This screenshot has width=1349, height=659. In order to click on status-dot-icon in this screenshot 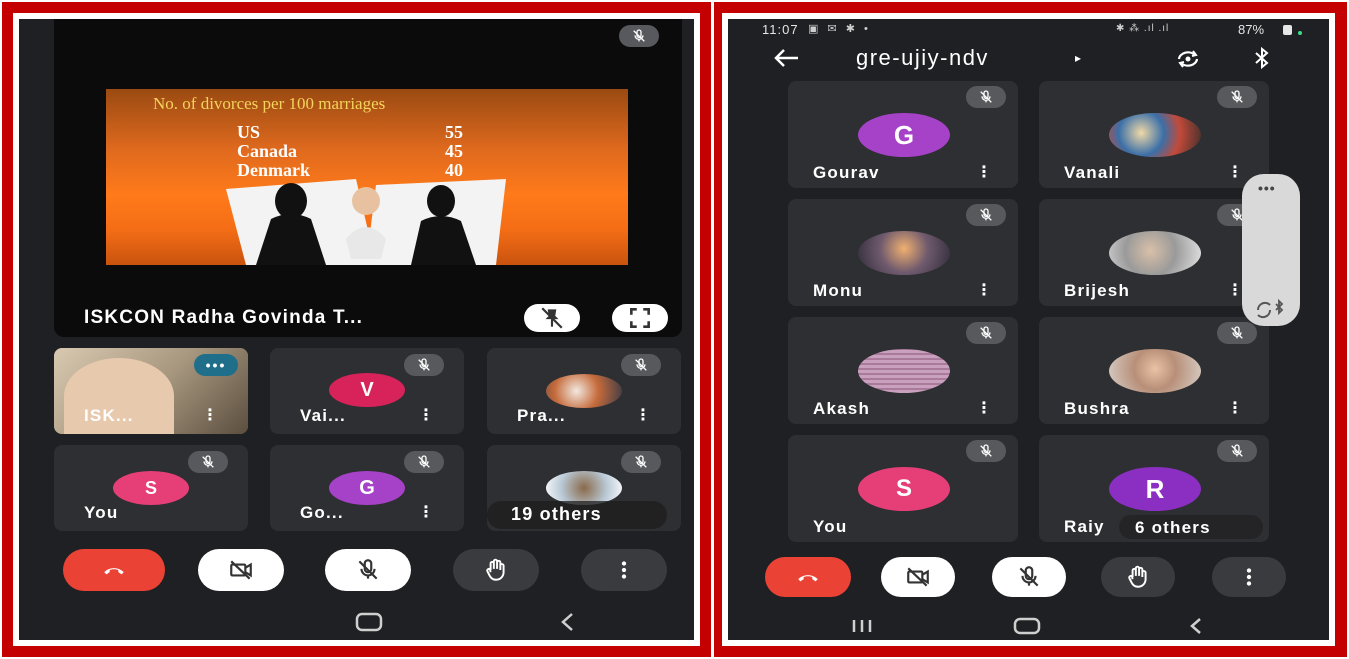, I will do `click(1300, 33)`.